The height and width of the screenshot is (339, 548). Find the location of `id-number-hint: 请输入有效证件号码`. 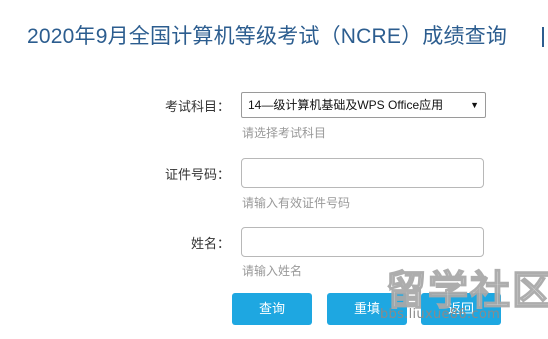

id-number-hint: 请输入有效证件号码 is located at coordinates (296, 203).